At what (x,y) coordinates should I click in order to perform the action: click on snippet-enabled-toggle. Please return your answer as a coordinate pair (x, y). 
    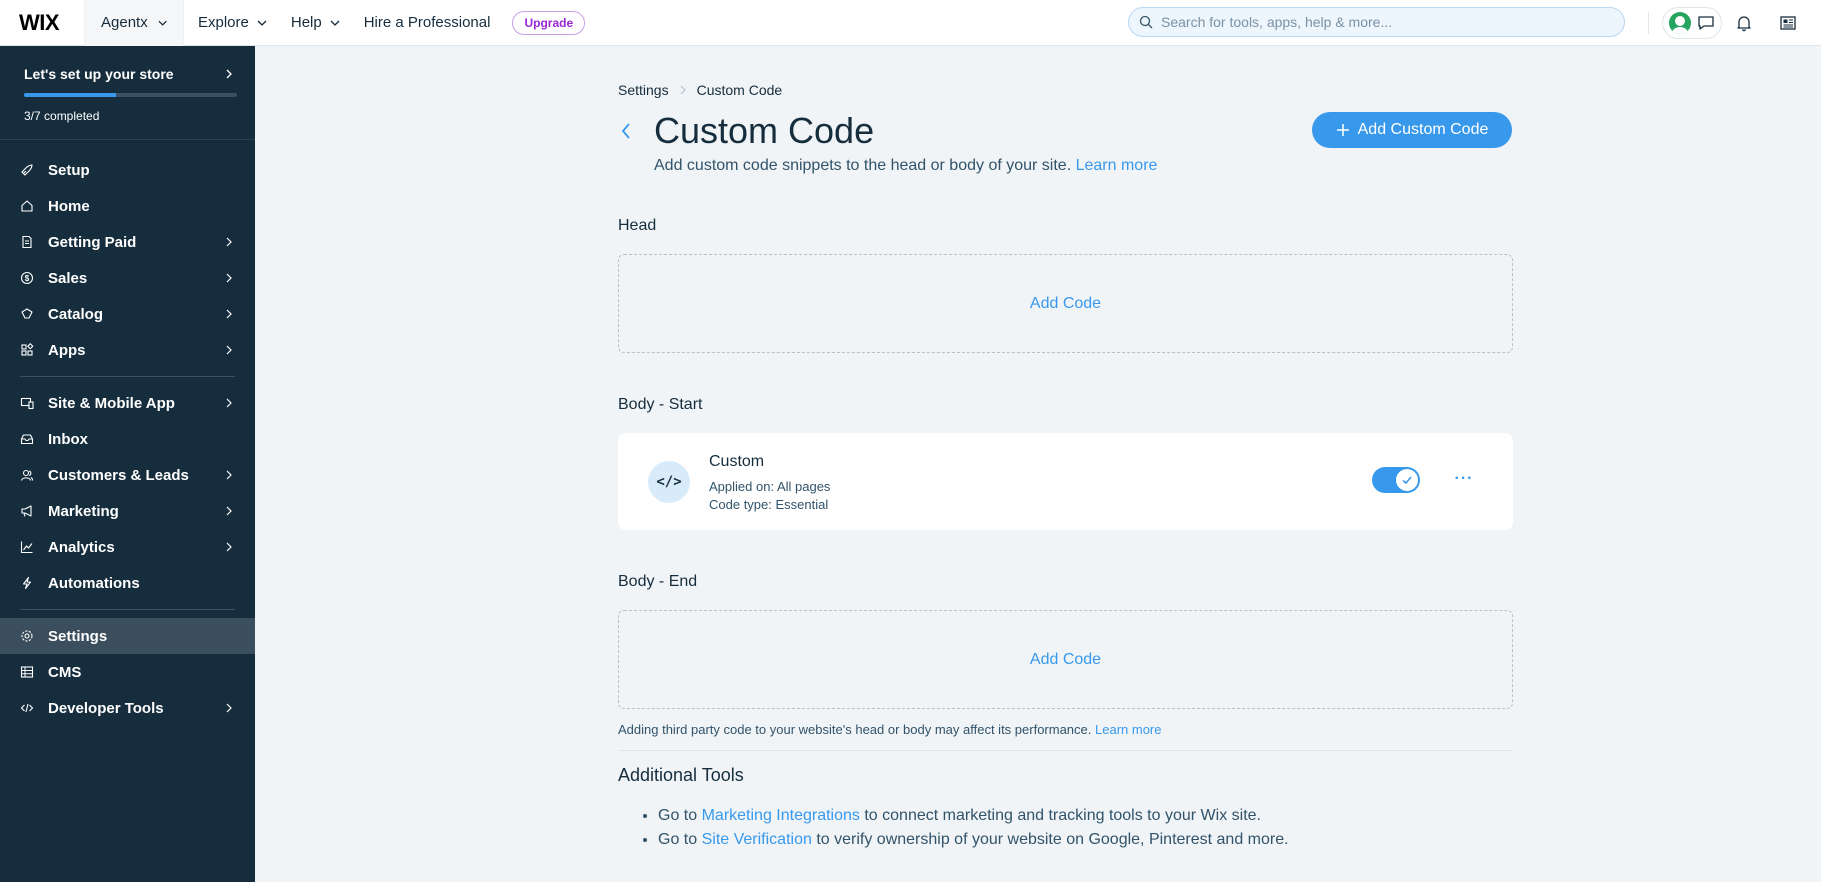
    Looking at the image, I should click on (1396, 480).